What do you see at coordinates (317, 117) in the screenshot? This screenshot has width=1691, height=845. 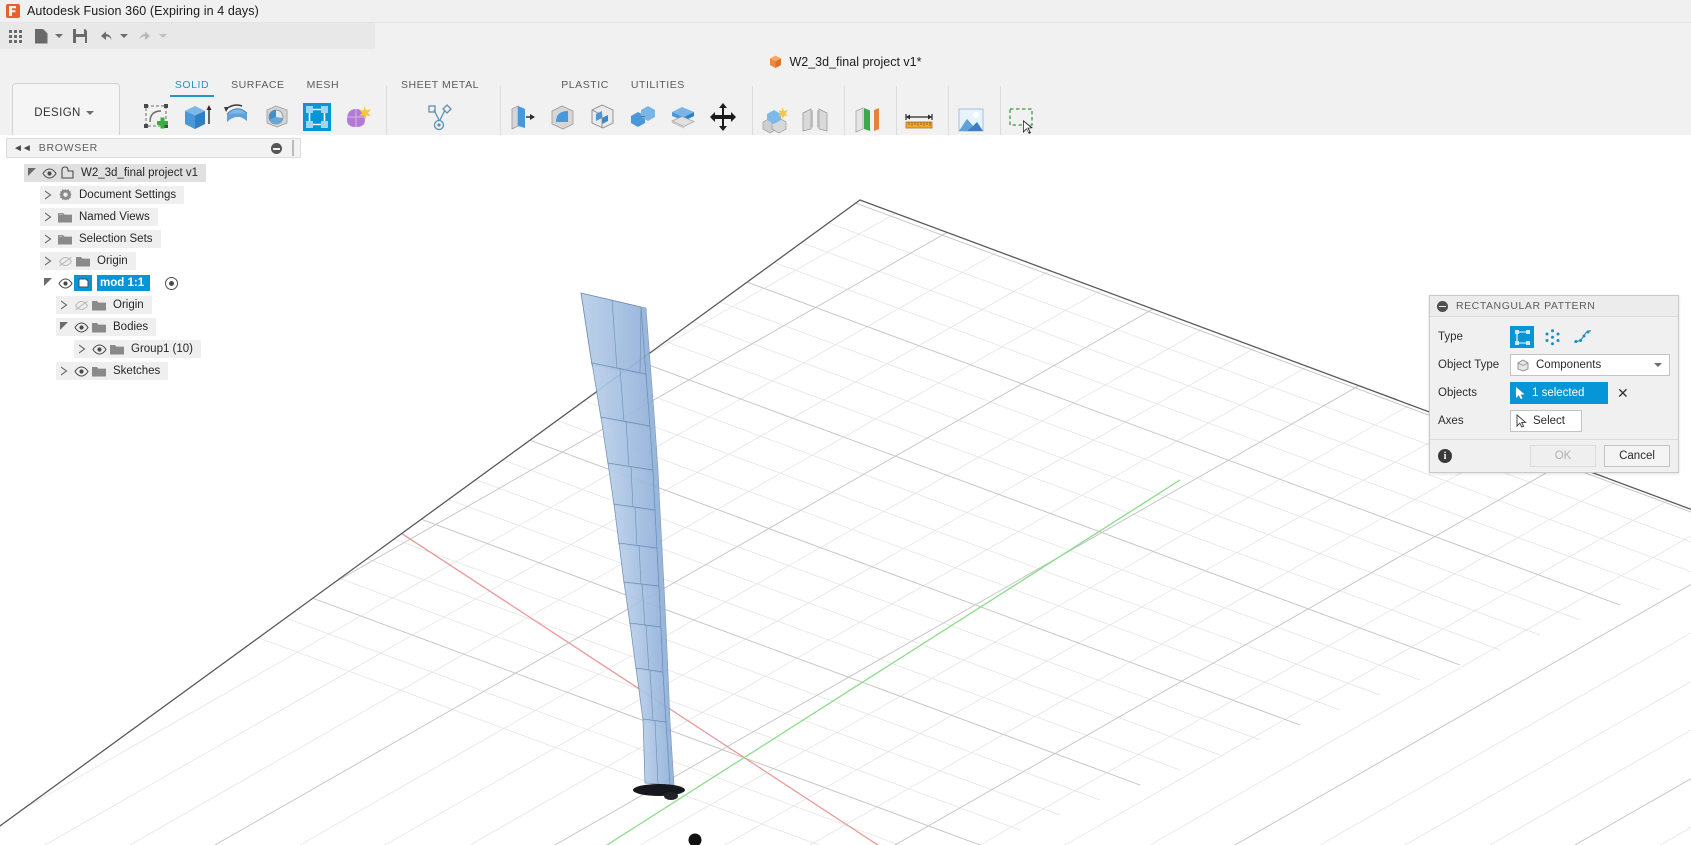 I see `mesh-create-button` at bounding box center [317, 117].